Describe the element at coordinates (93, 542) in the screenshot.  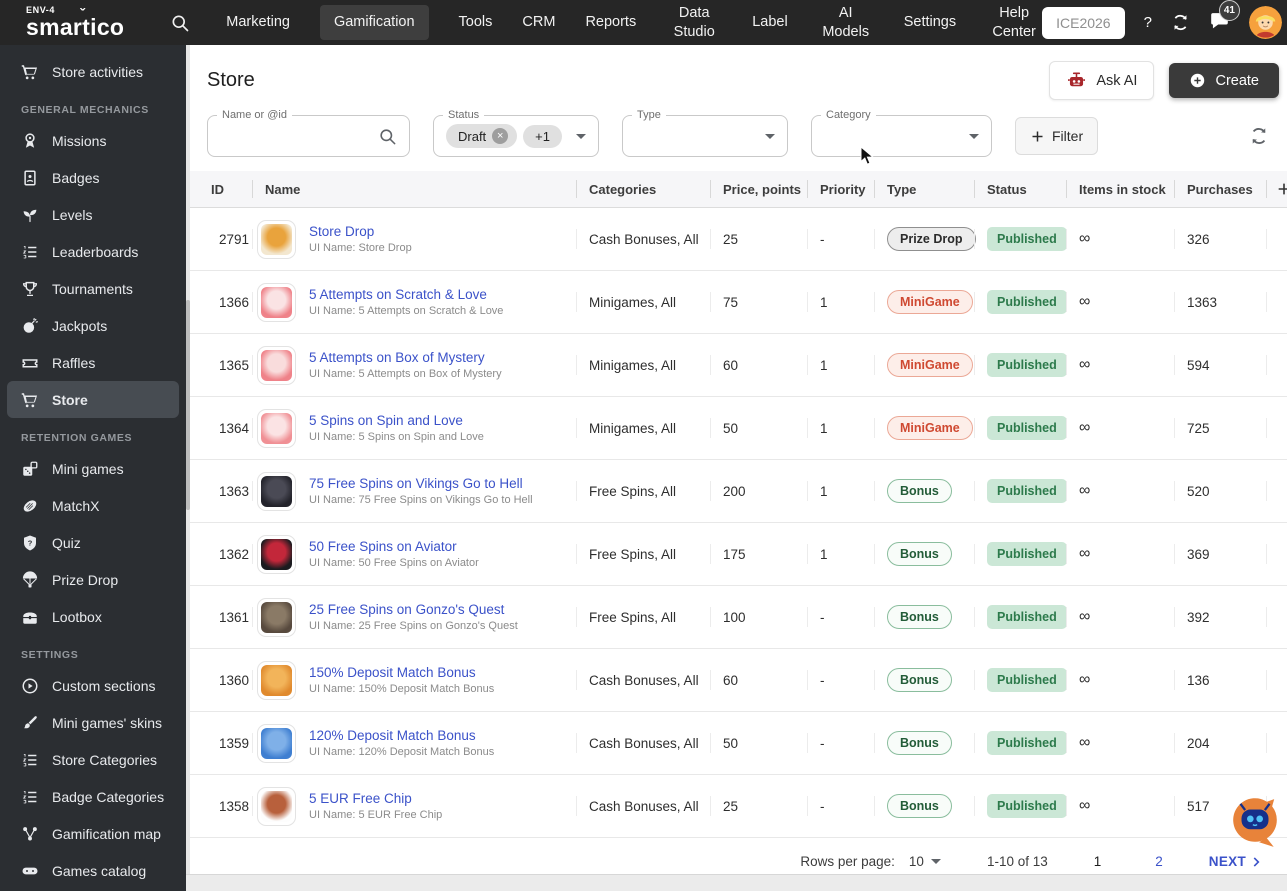
I see `sidebar-item-quiz: ? Quiz` at that location.